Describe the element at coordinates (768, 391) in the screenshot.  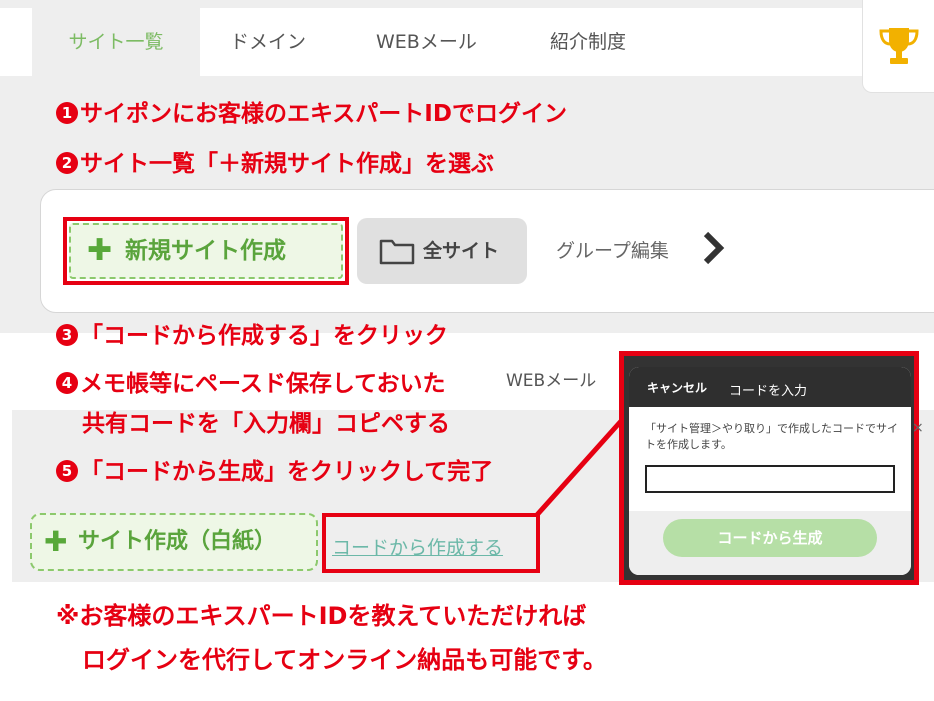
I see `dialog-title: コードを入力` at that location.